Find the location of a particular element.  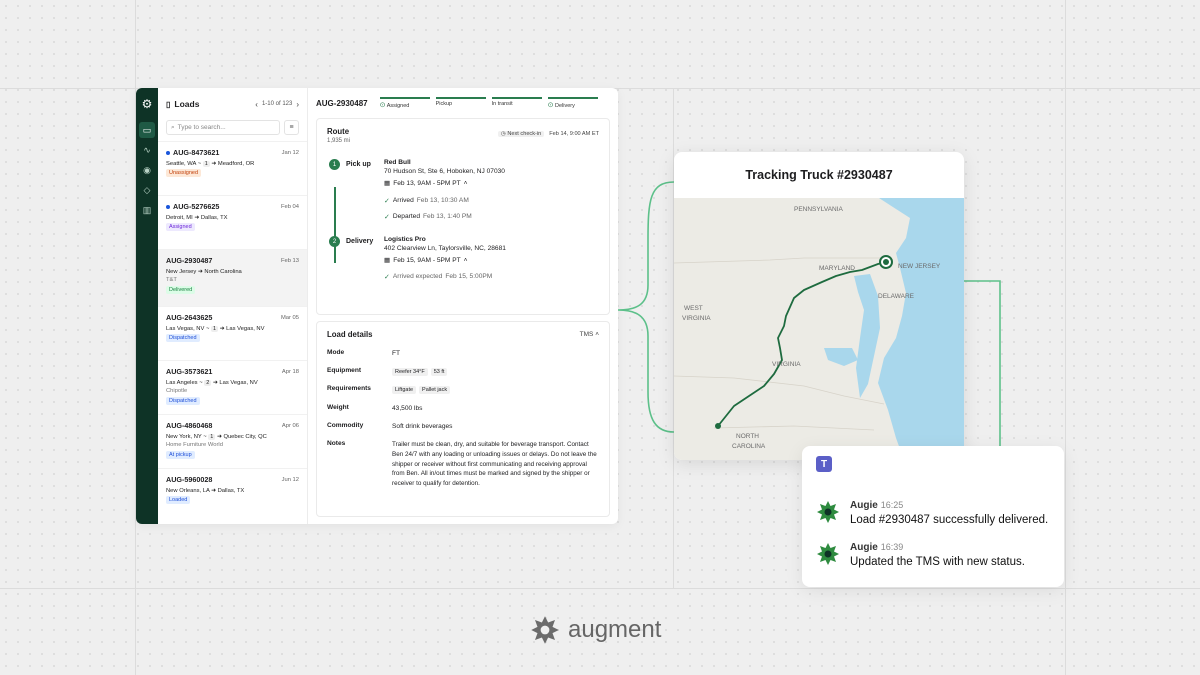

message-time: 16:25 is located at coordinates (892, 505).